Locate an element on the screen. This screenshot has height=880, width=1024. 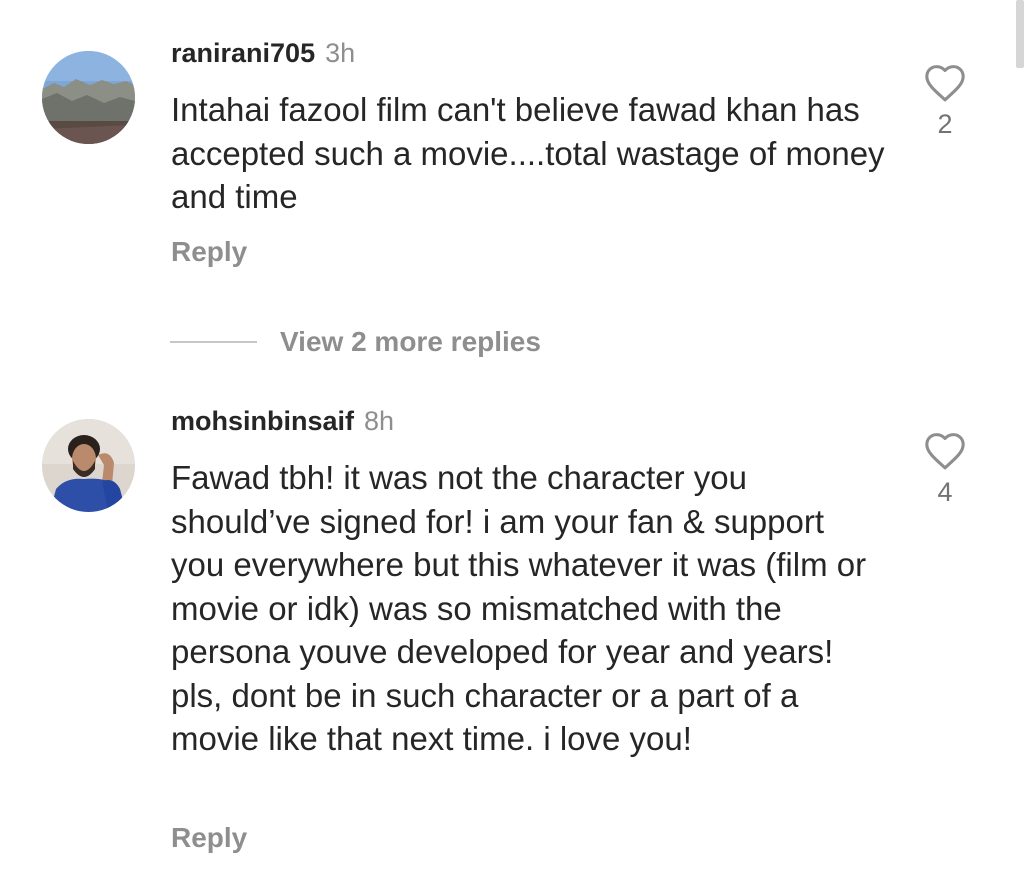
comment-header: ranirani705 3h is located at coordinates (263, 53).